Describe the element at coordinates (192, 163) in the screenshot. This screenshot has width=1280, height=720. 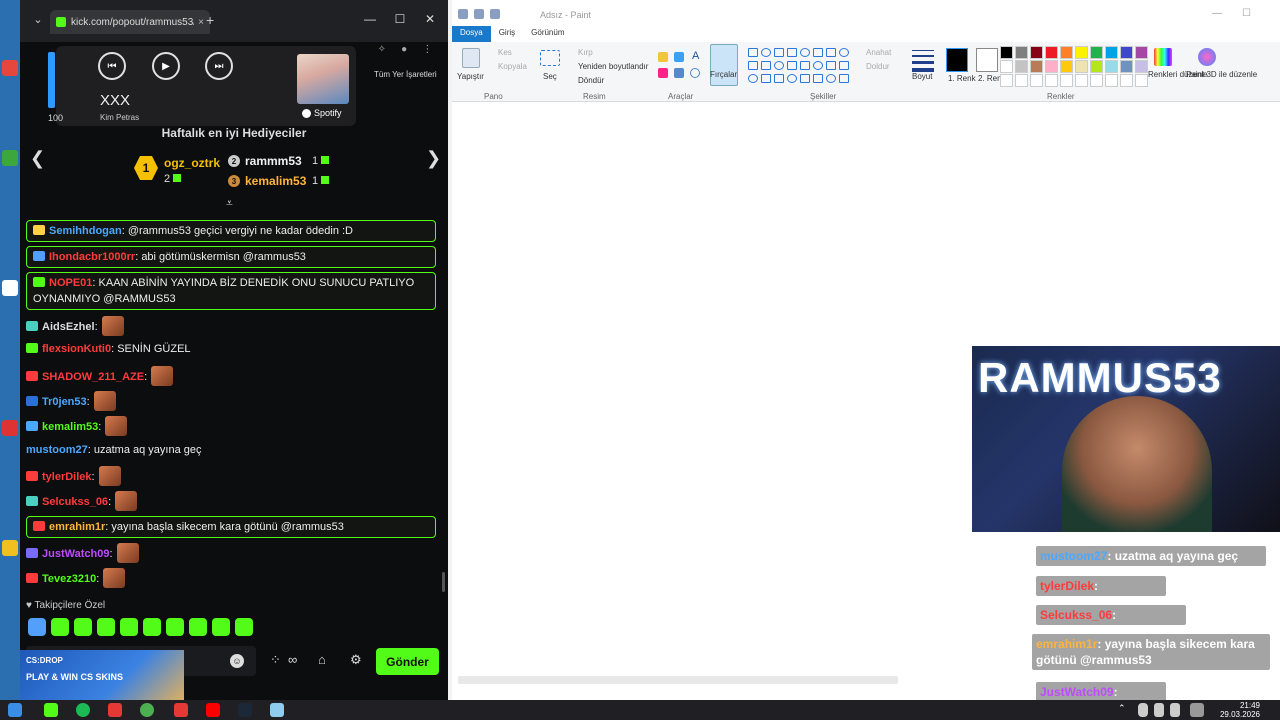
I see `gifter-1-name: ogz_oztrk` at that location.